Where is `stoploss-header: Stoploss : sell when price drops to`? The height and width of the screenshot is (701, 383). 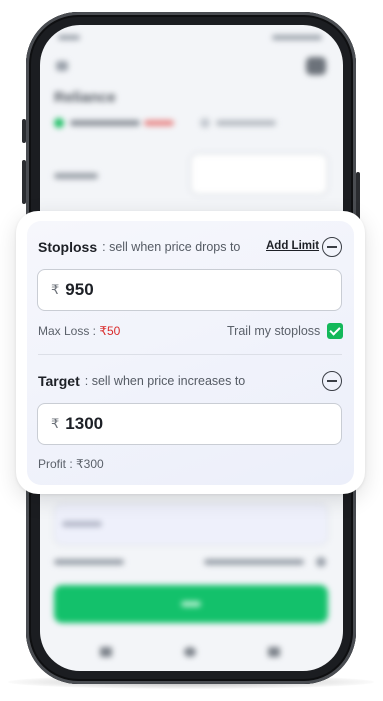 stoploss-header: Stoploss : sell when price drops to is located at coordinates (139, 247).